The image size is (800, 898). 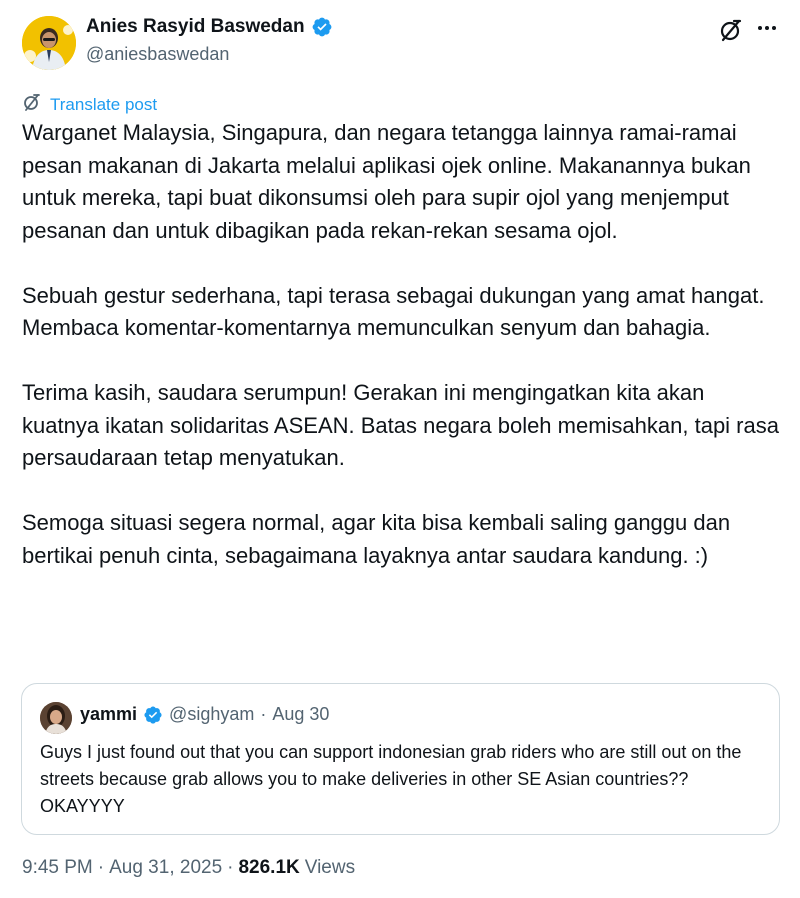 I want to click on author-avatar, so click(x=49, y=43).